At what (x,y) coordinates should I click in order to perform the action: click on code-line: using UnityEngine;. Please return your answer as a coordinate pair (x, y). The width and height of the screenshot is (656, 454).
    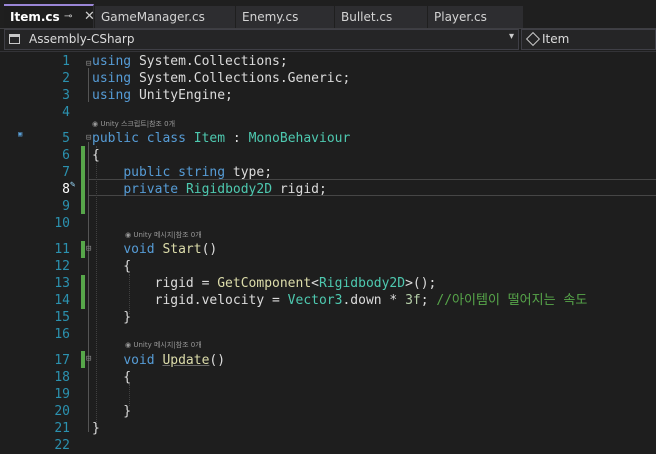
    Looking at the image, I should click on (162, 95).